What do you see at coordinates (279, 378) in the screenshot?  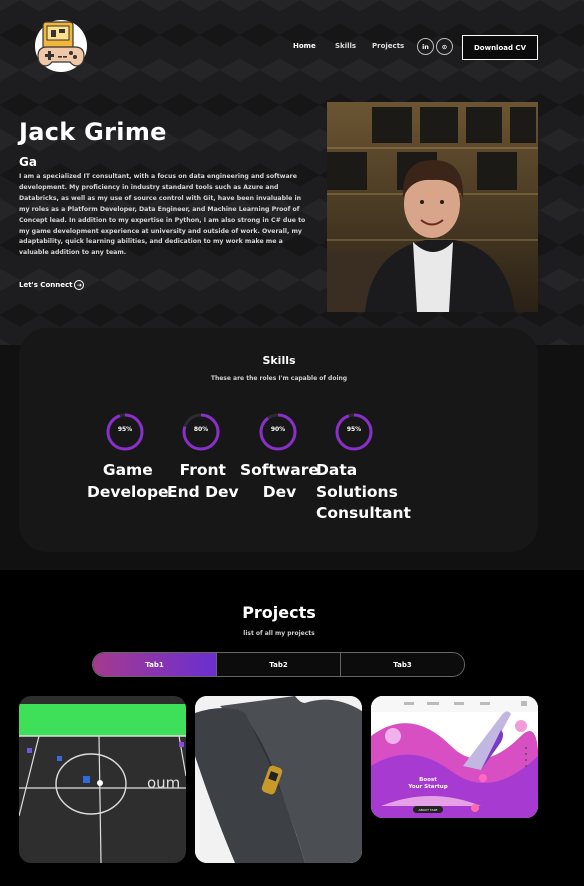 I see `skills-subtitle: These are the roles I'm capable of doing` at bounding box center [279, 378].